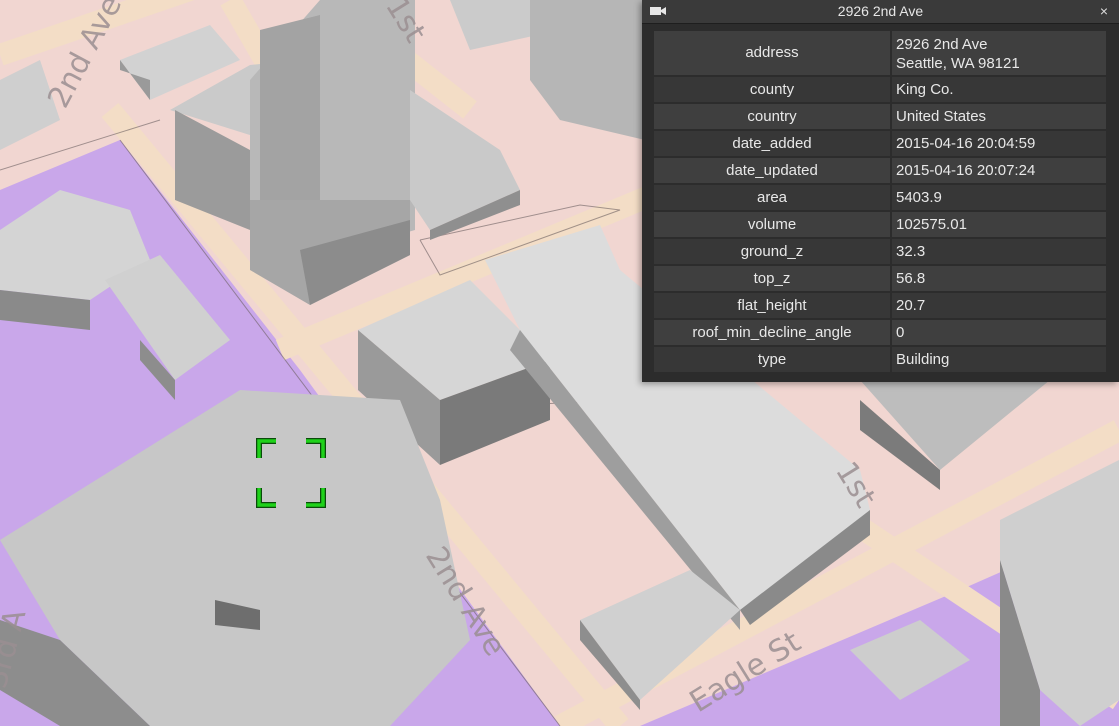 This screenshot has width=1119, height=726. Describe the element at coordinates (773, 278) in the screenshot. I see `attribute-key: top_z` at that location.